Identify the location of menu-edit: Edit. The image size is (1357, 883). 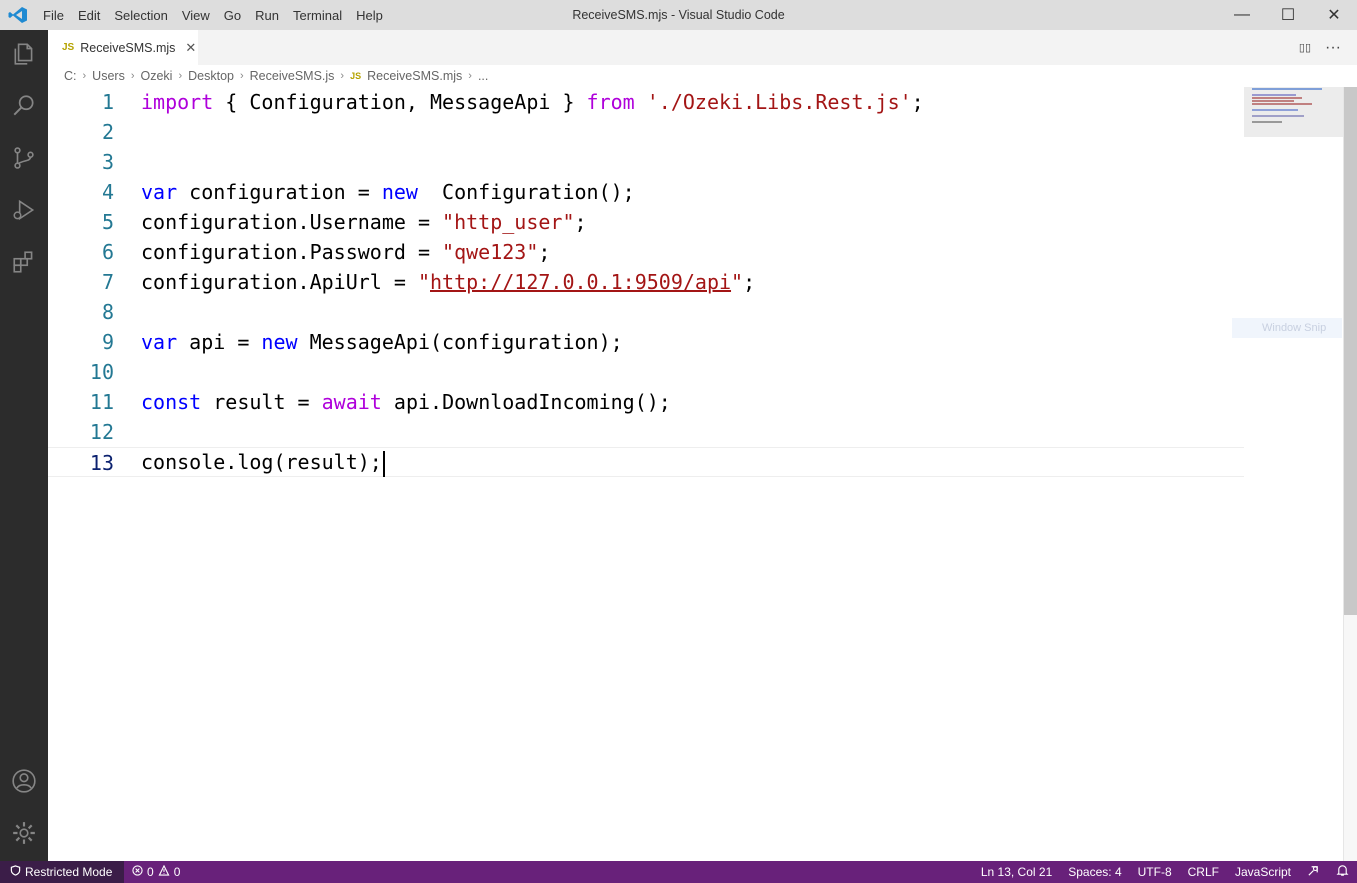
(89, 15).